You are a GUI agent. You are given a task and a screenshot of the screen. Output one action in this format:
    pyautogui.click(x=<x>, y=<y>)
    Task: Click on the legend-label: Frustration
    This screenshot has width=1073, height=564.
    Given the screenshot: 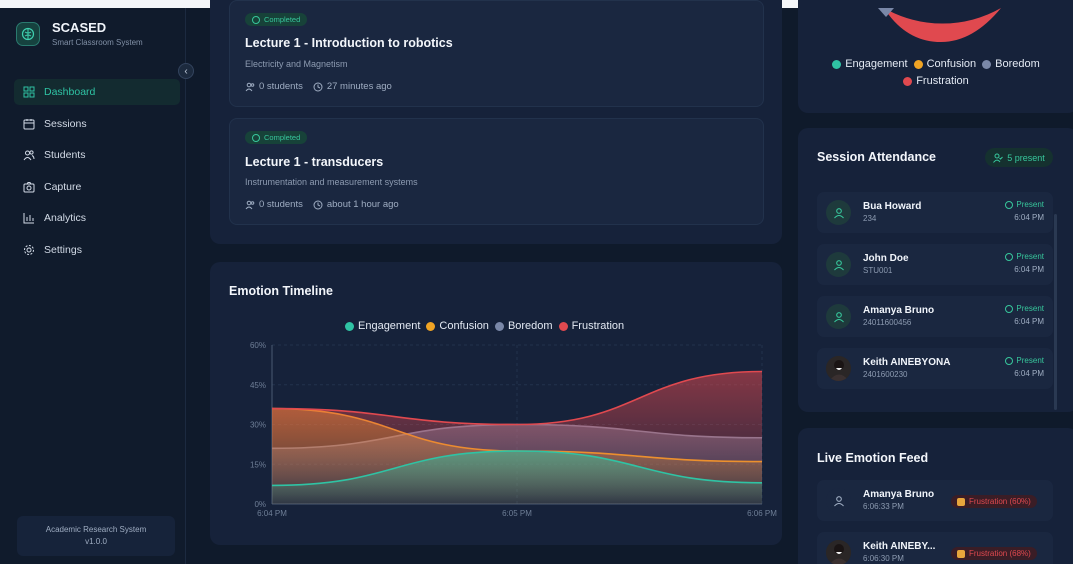 What is the action you would take?
    pyautogui.click(x=942, y=81)
    